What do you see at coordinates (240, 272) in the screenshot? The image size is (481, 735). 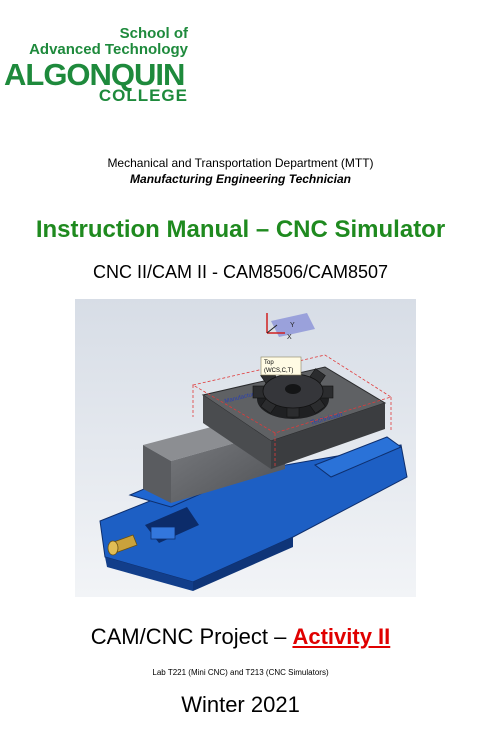 I see `course-codes: CNC II/CAM II - CAM8506/CAM8507` at bounding box center [240, 272].